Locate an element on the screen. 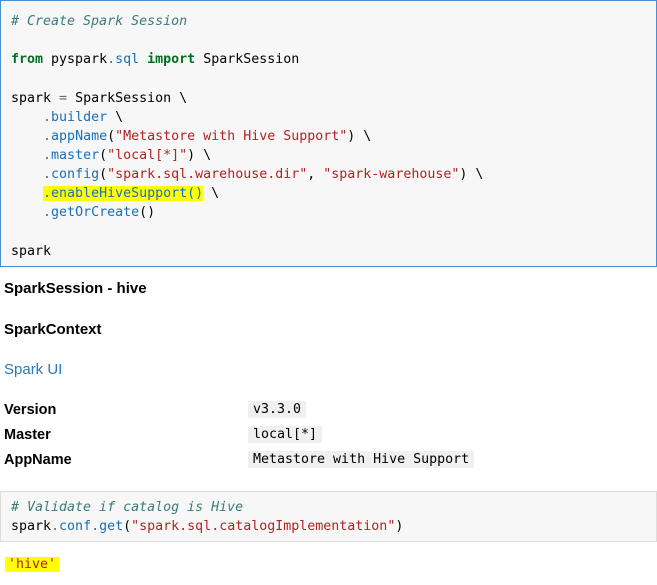  highlighted-enable-hive-support: .enableHiveSupport() is located at coordinates (123, 193).